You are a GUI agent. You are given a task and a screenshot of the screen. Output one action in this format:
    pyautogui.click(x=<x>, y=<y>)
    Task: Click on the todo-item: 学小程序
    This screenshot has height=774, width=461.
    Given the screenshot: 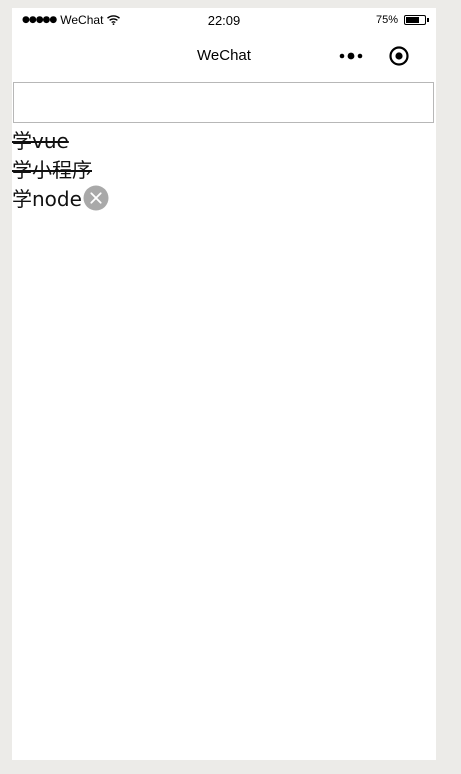 What is the action you would take?
    pyautogui.click(x=224, y=168)
    